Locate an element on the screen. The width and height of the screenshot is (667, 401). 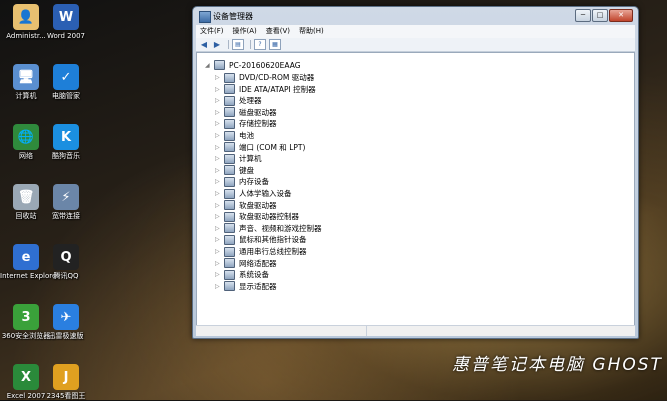
tree-item-label: 软盘驱动器 is located at coordinates (258, 205).